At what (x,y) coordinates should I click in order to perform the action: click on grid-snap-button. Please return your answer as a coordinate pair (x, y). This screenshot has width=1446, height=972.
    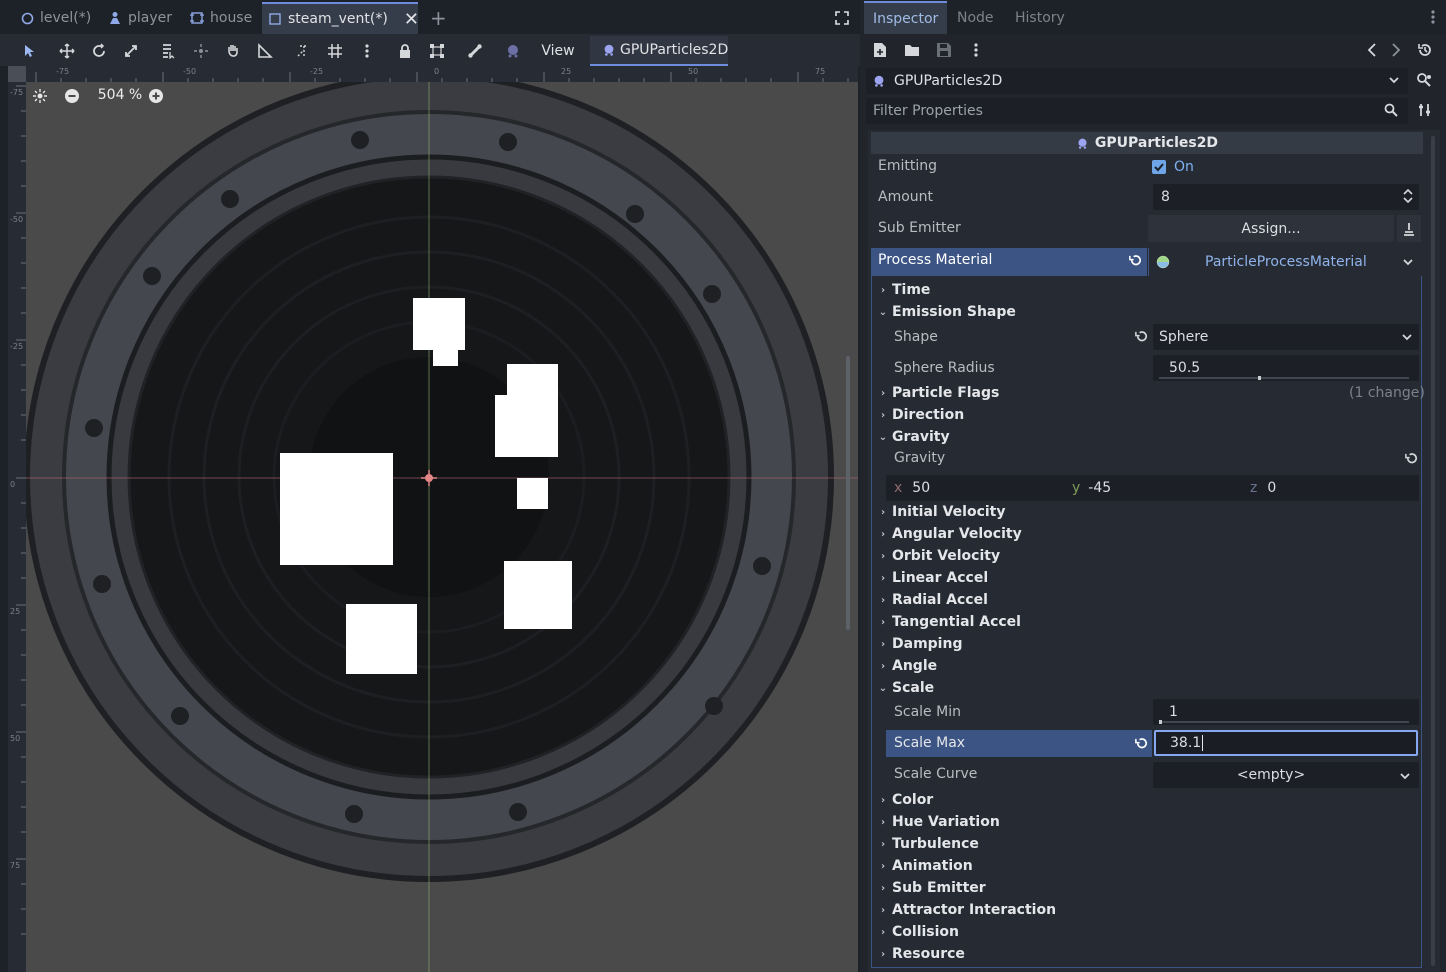
    Looking at the image, I should click on (335, 51).